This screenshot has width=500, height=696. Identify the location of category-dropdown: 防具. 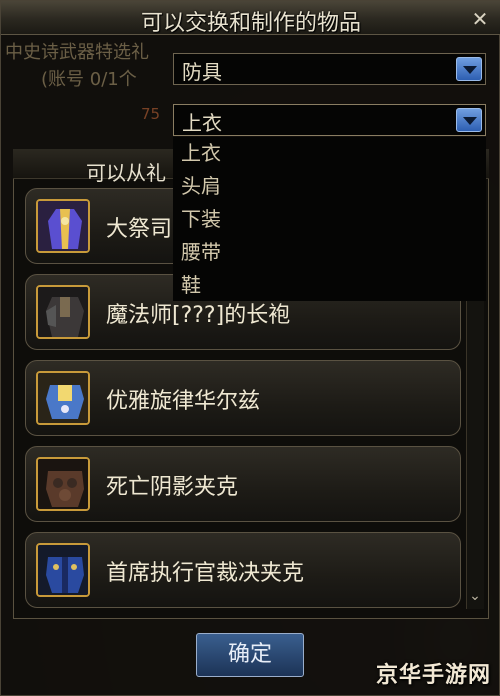
(329, 69).